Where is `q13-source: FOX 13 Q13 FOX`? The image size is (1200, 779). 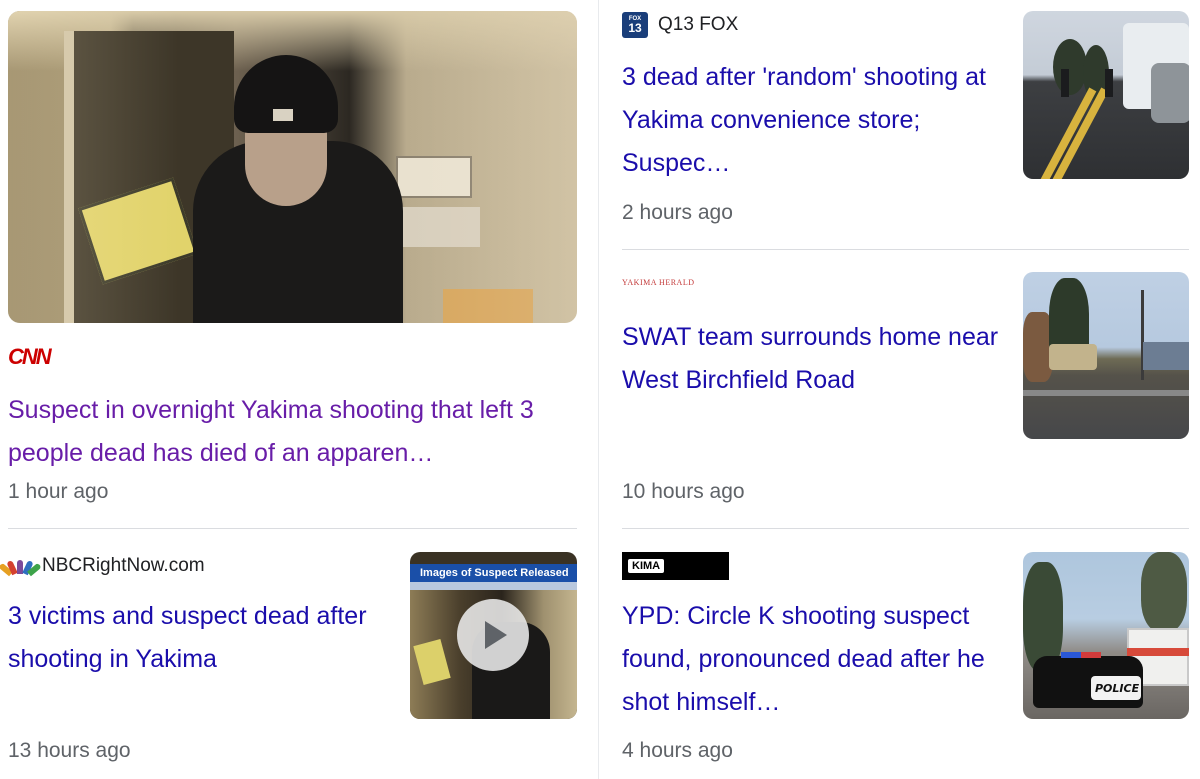
q13-source: FOX 13 Q13 FOX is located at coordinates (680, 25).